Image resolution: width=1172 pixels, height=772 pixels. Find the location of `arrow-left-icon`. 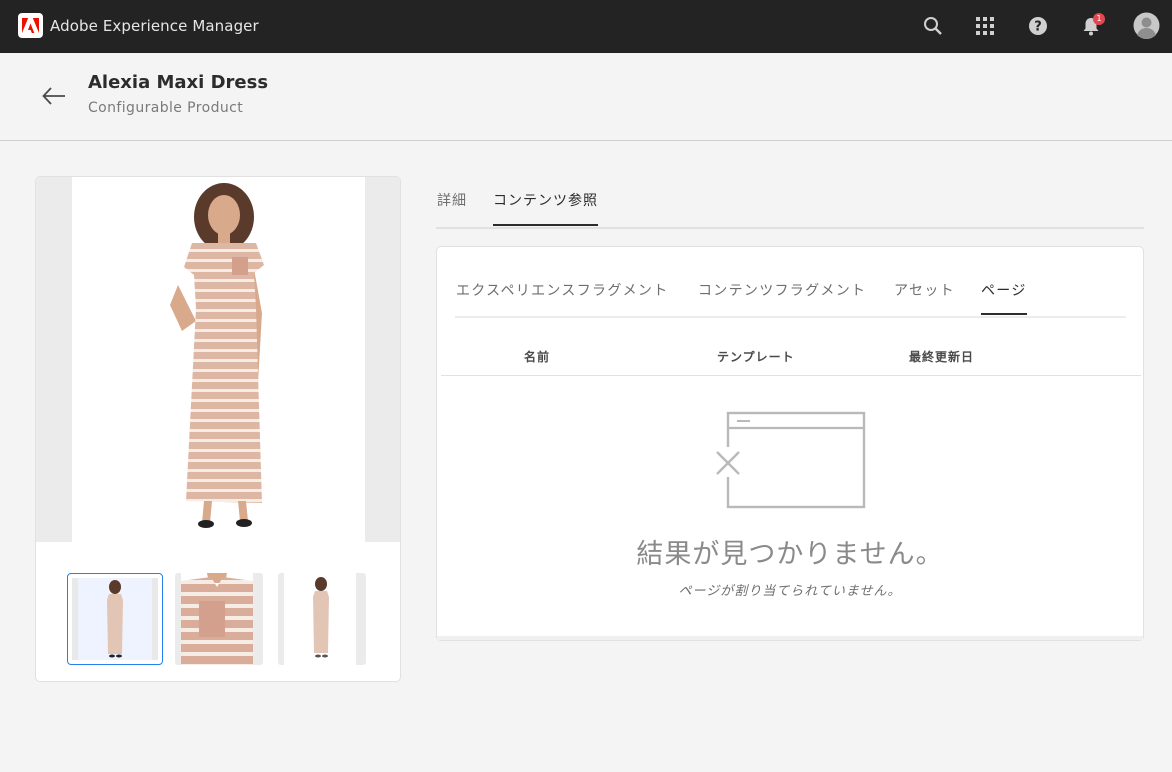

arrow-left-icon is located at coordinates (53, 96).